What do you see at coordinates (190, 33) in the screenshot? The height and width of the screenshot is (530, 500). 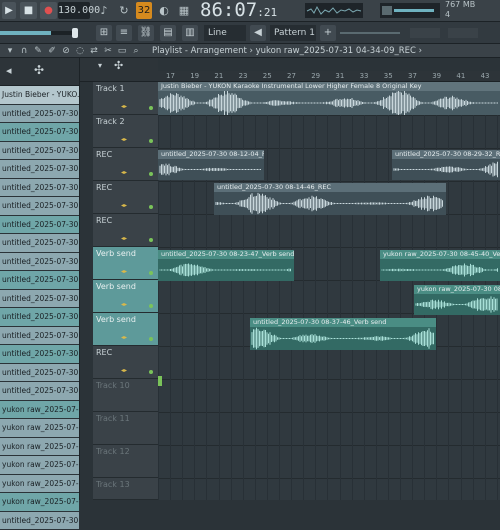 I see `mixer-icon: ▥` at bounding box center [190, 33].